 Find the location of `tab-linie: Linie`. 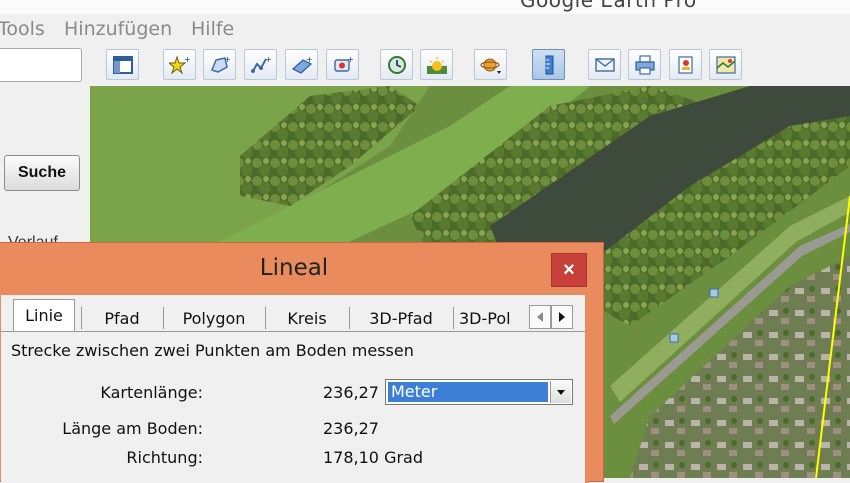

tab-linie: Linie is located at coordinates (44, 315).